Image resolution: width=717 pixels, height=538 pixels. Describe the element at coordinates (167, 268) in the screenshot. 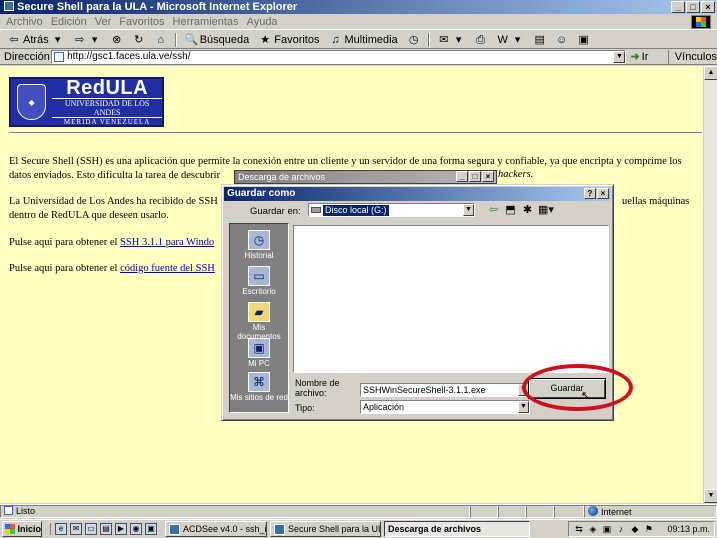

I see `ssh-source-link: código fuente del SSH` at that location.